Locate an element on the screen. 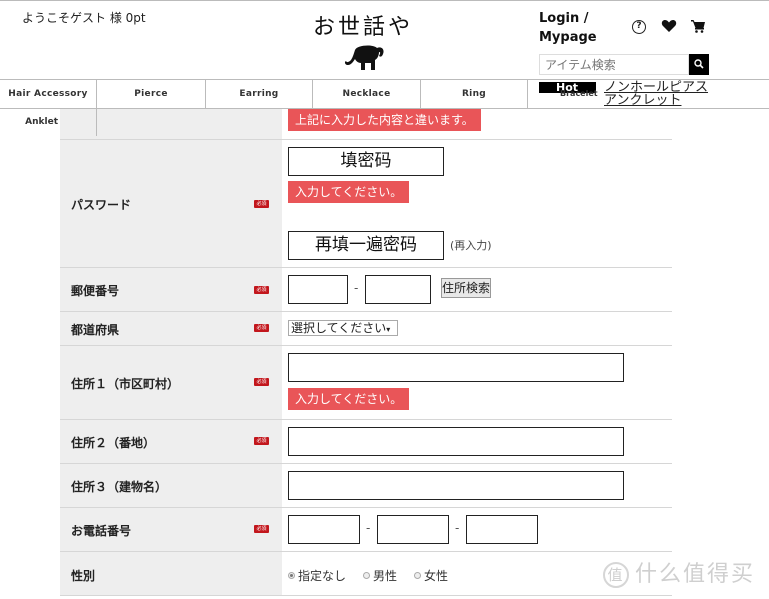 The height and width of the screenshot is (599, 769). address2-label: 住所２（番地） is located at coordinates (113, 443).